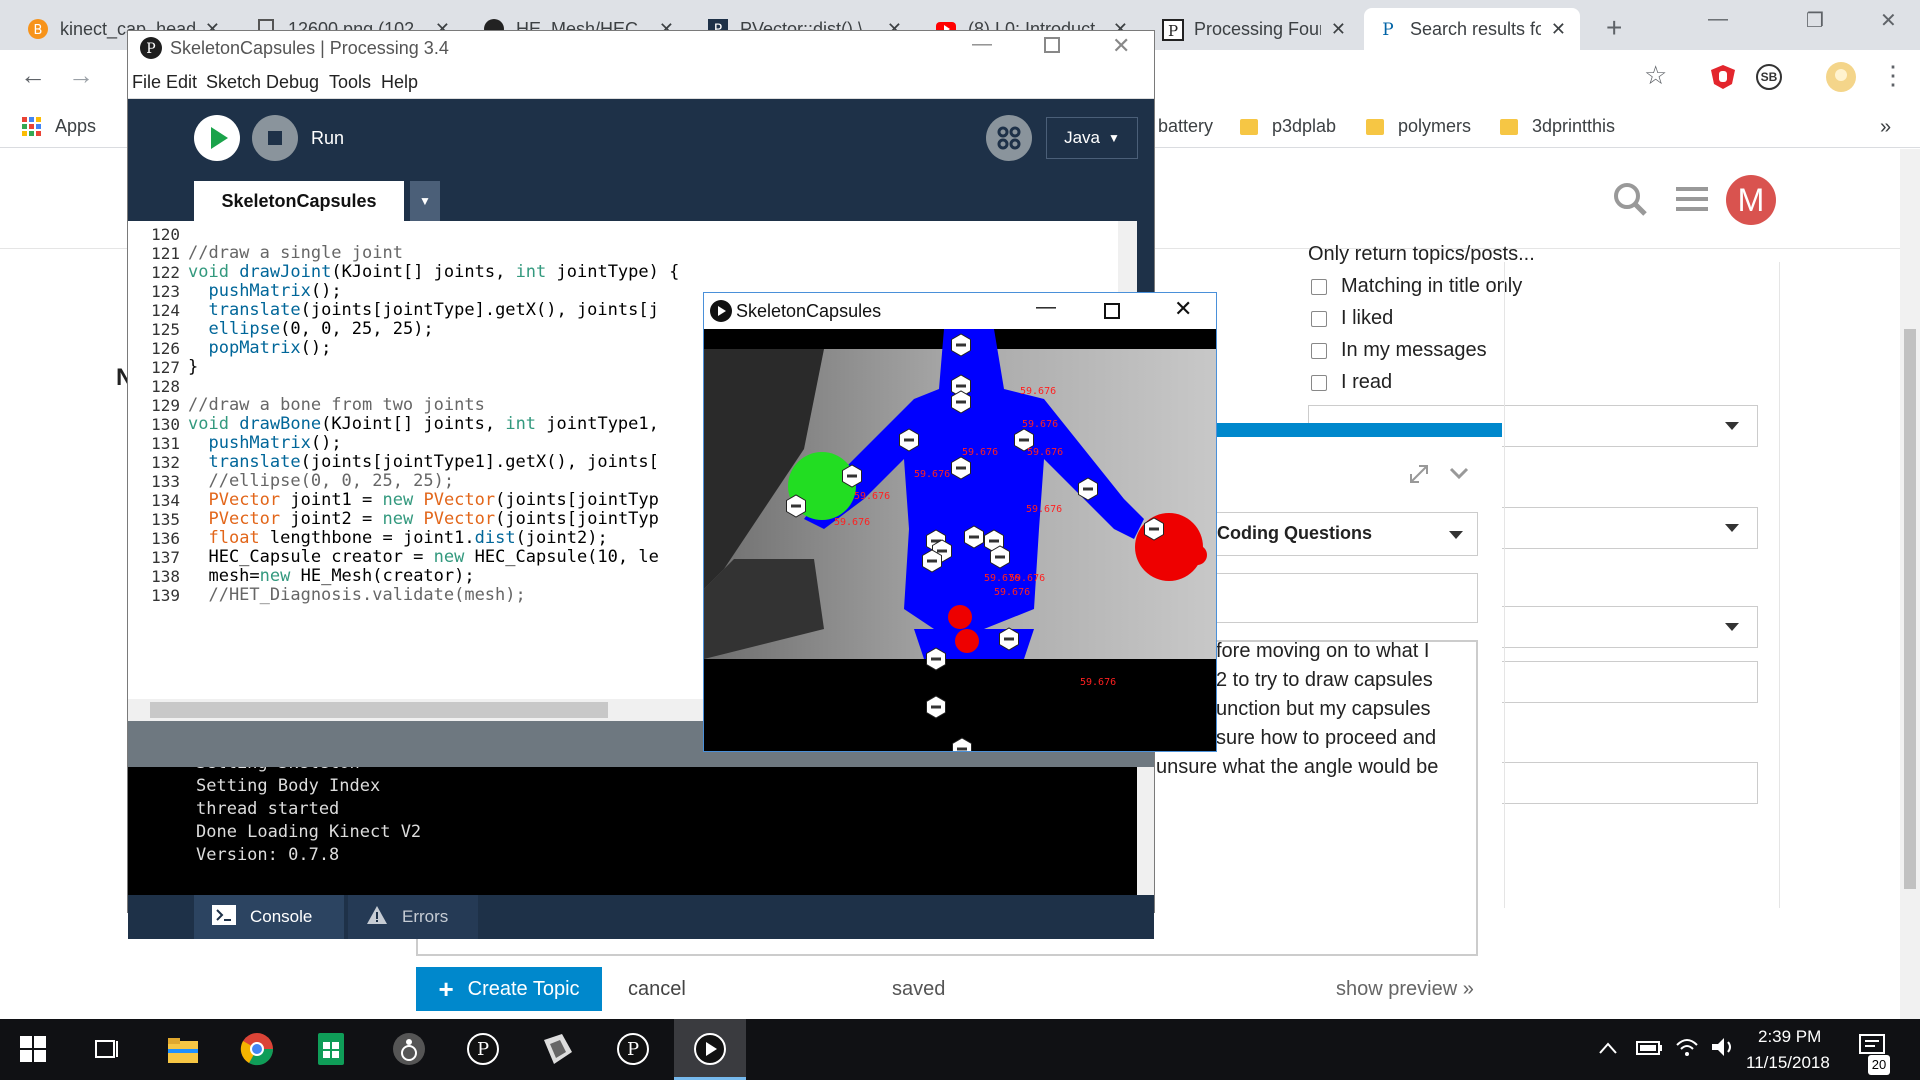 This screenshot has width=1920, height=1080. What do you see at coordinates (1718, 19) in the screenshot?
I see `window-minimize-button: —` at bounding box center [1718, 19].